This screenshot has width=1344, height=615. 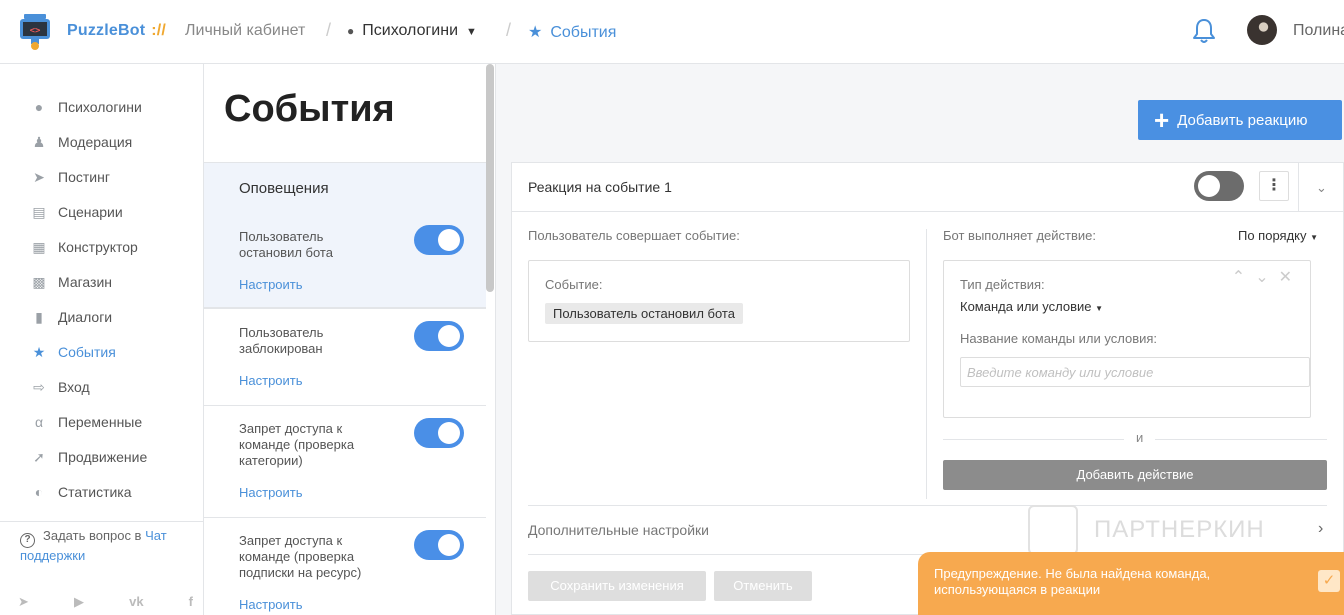 What do you see at coordinates (191, 602) in the screenshot?
I see `facebook-icon: f` at bounding box center [191, 602].